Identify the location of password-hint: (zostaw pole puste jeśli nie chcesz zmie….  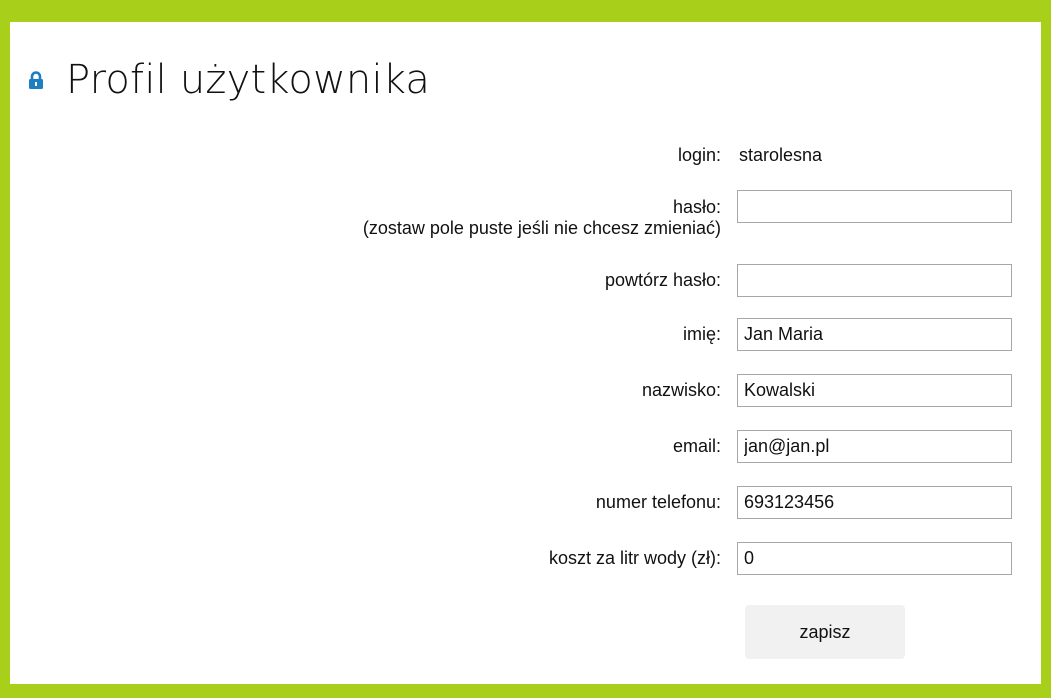
(541, 228).